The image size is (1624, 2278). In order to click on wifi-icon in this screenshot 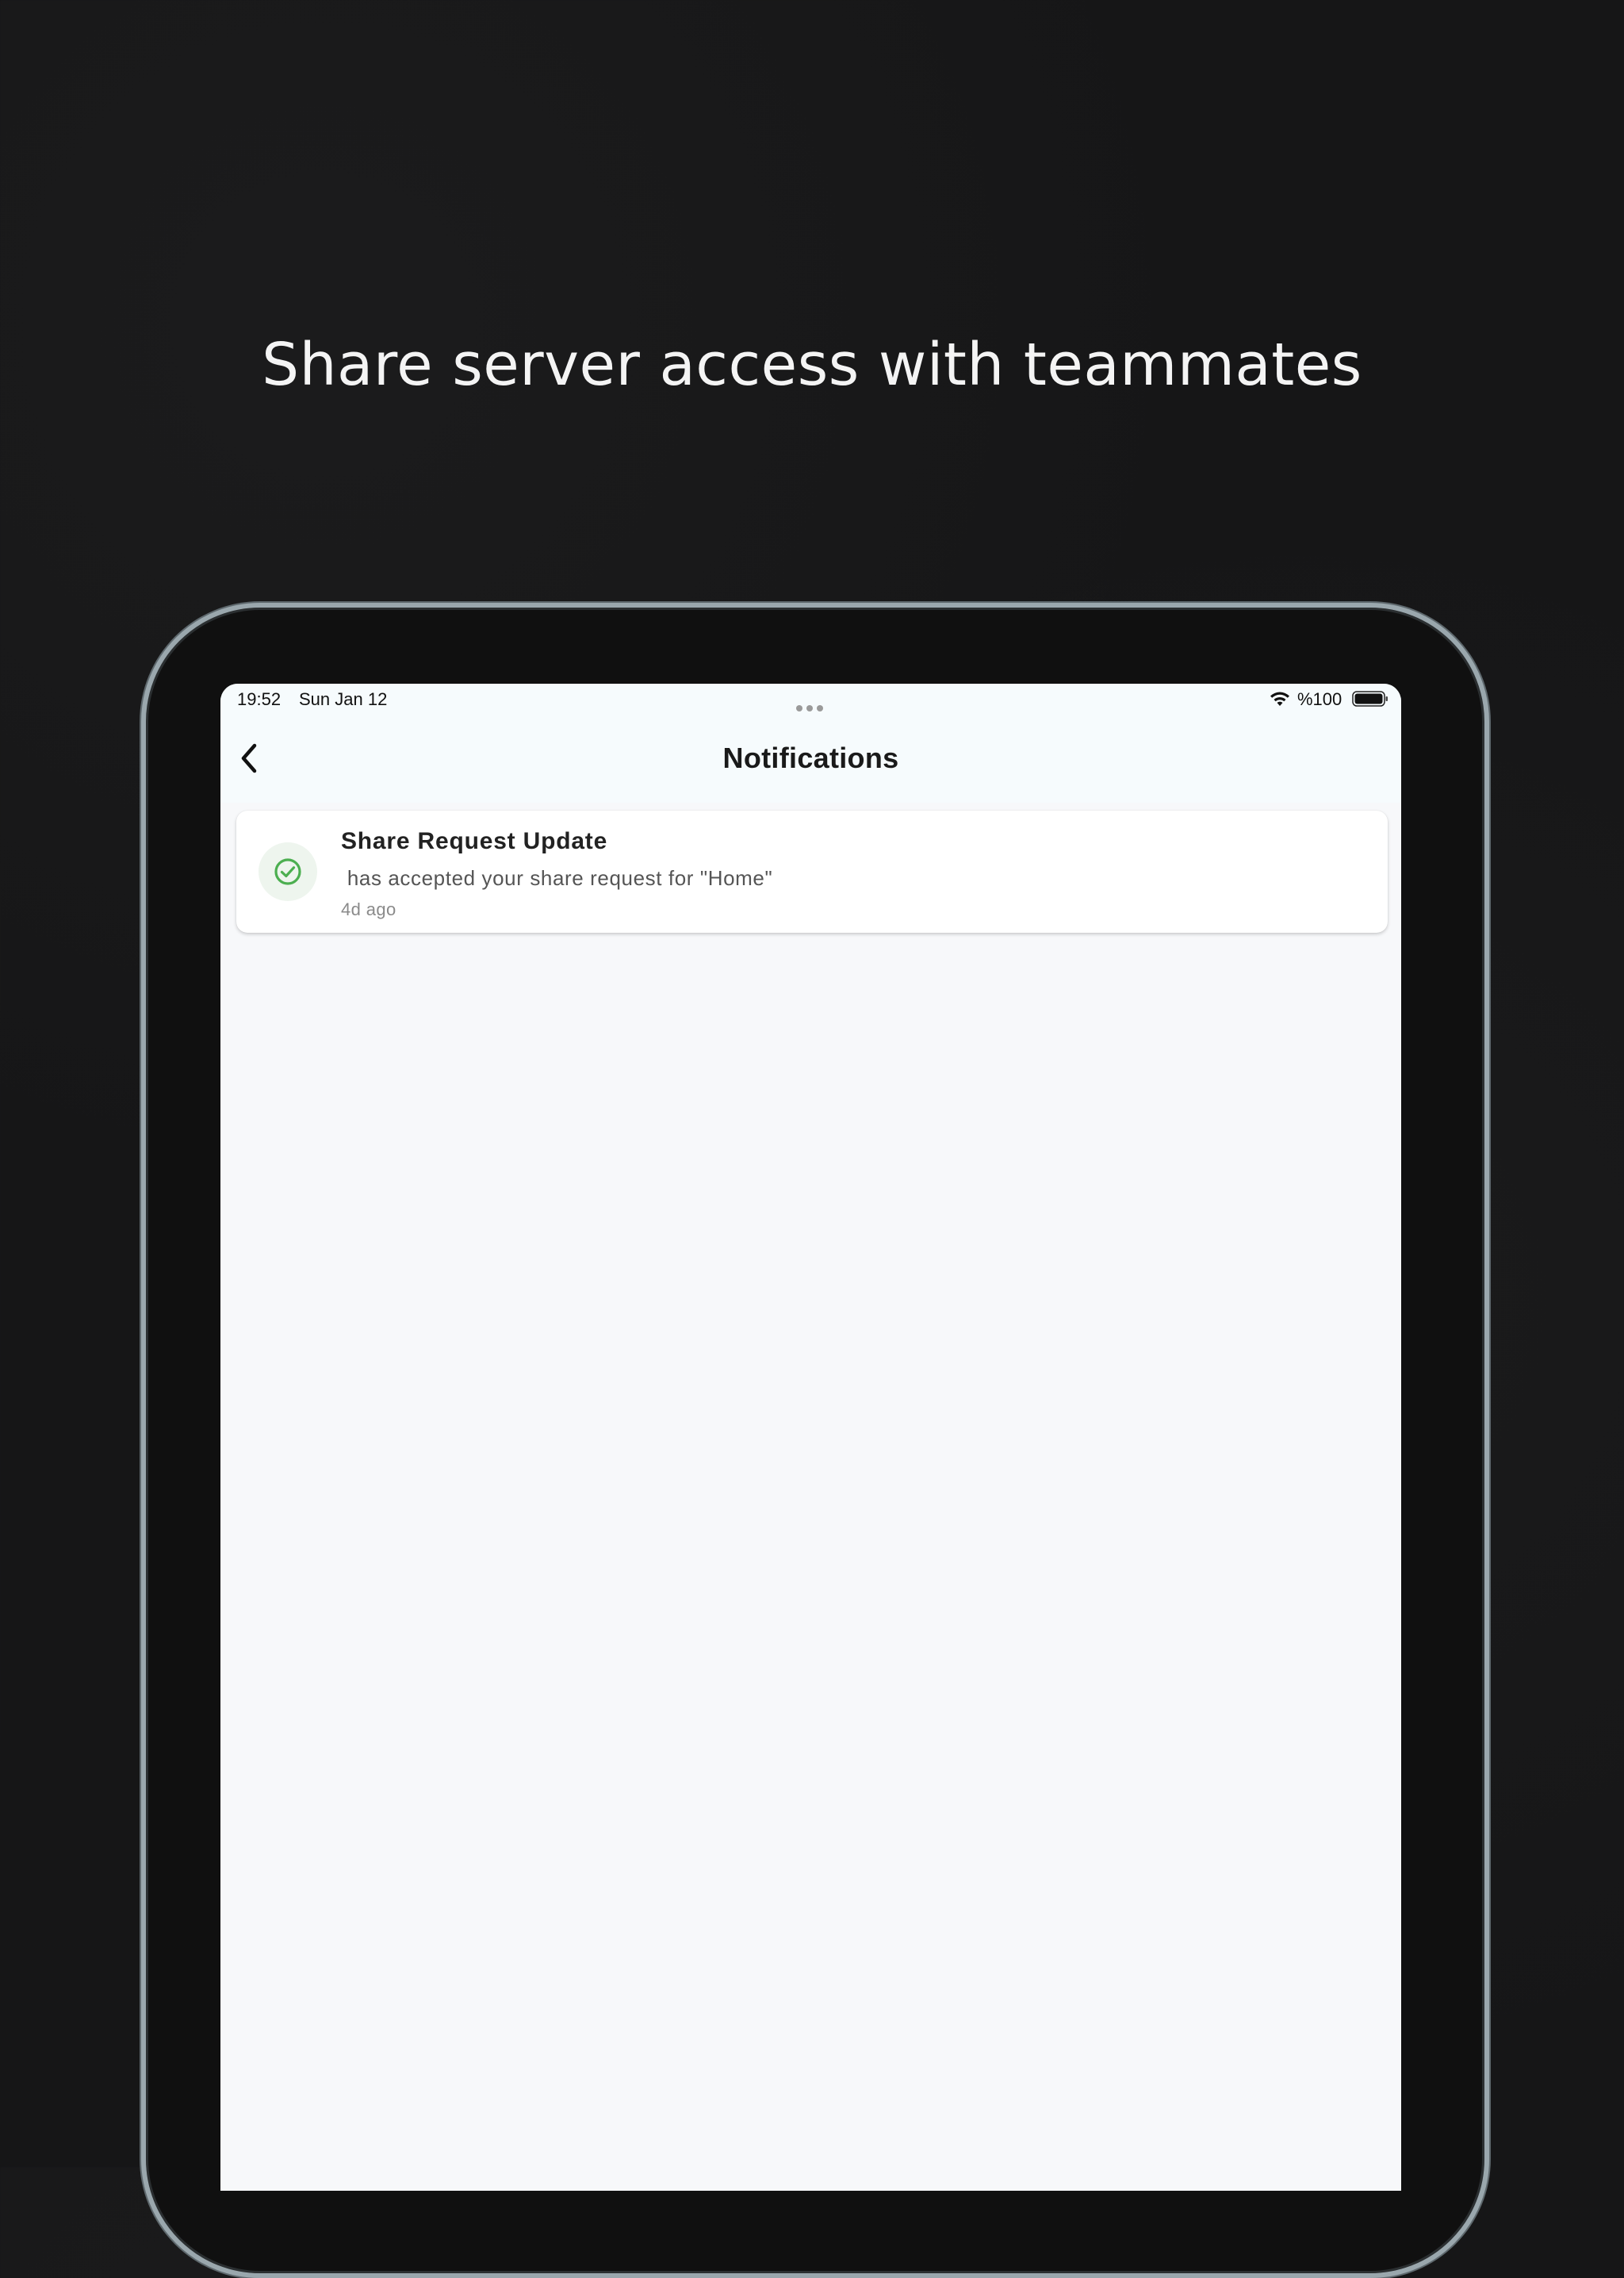, I will do `click(1279, 699)`.